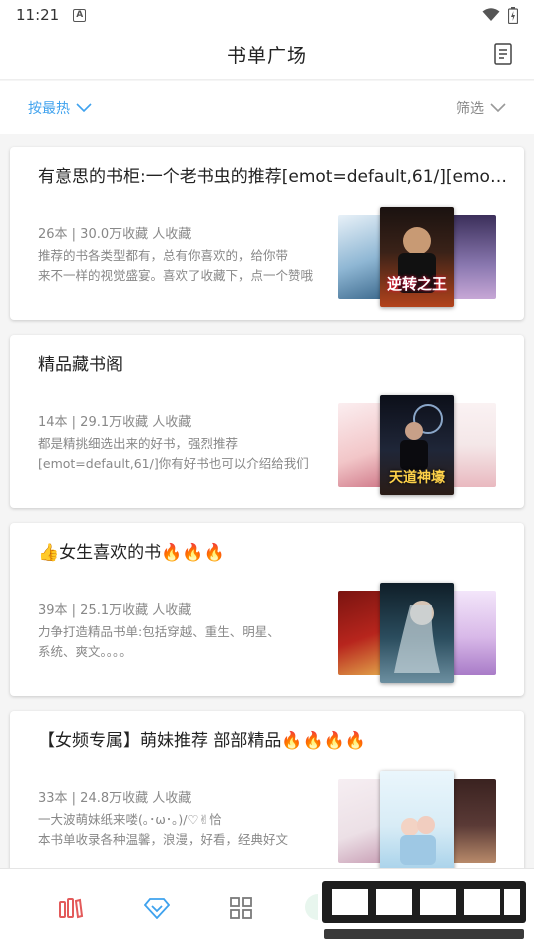 Image resolution: width=534 pixels, height=950 pixels. What do you see at coordinates (513, 15) in the screenshot?
I see `battery-icon` at bounding box center [513, 15].